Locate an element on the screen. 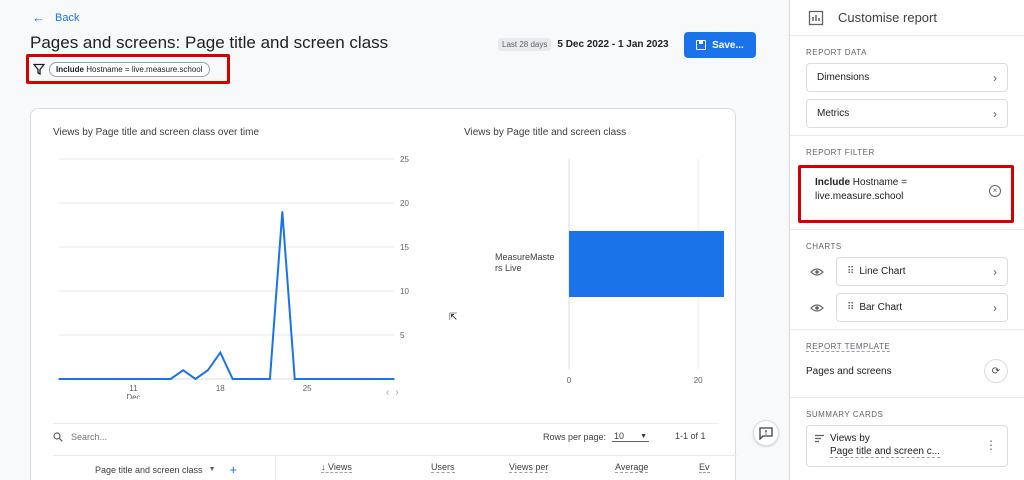 The height and width of the screenshot is (480, 1024). filter-chip: Include Hostname = live.measure.school is located at coordinates (129, 69).